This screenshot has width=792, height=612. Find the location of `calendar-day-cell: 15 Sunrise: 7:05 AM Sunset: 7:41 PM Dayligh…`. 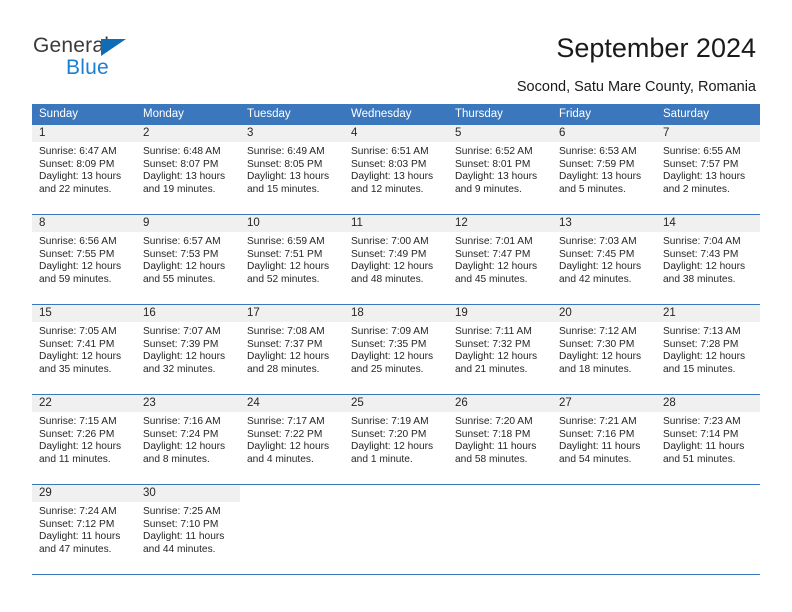

calendar-day-cell: 15 Sunrise: 7:05 AM Sunset: 7:41 PM Dayligh… is located at coordinates (84, 349).